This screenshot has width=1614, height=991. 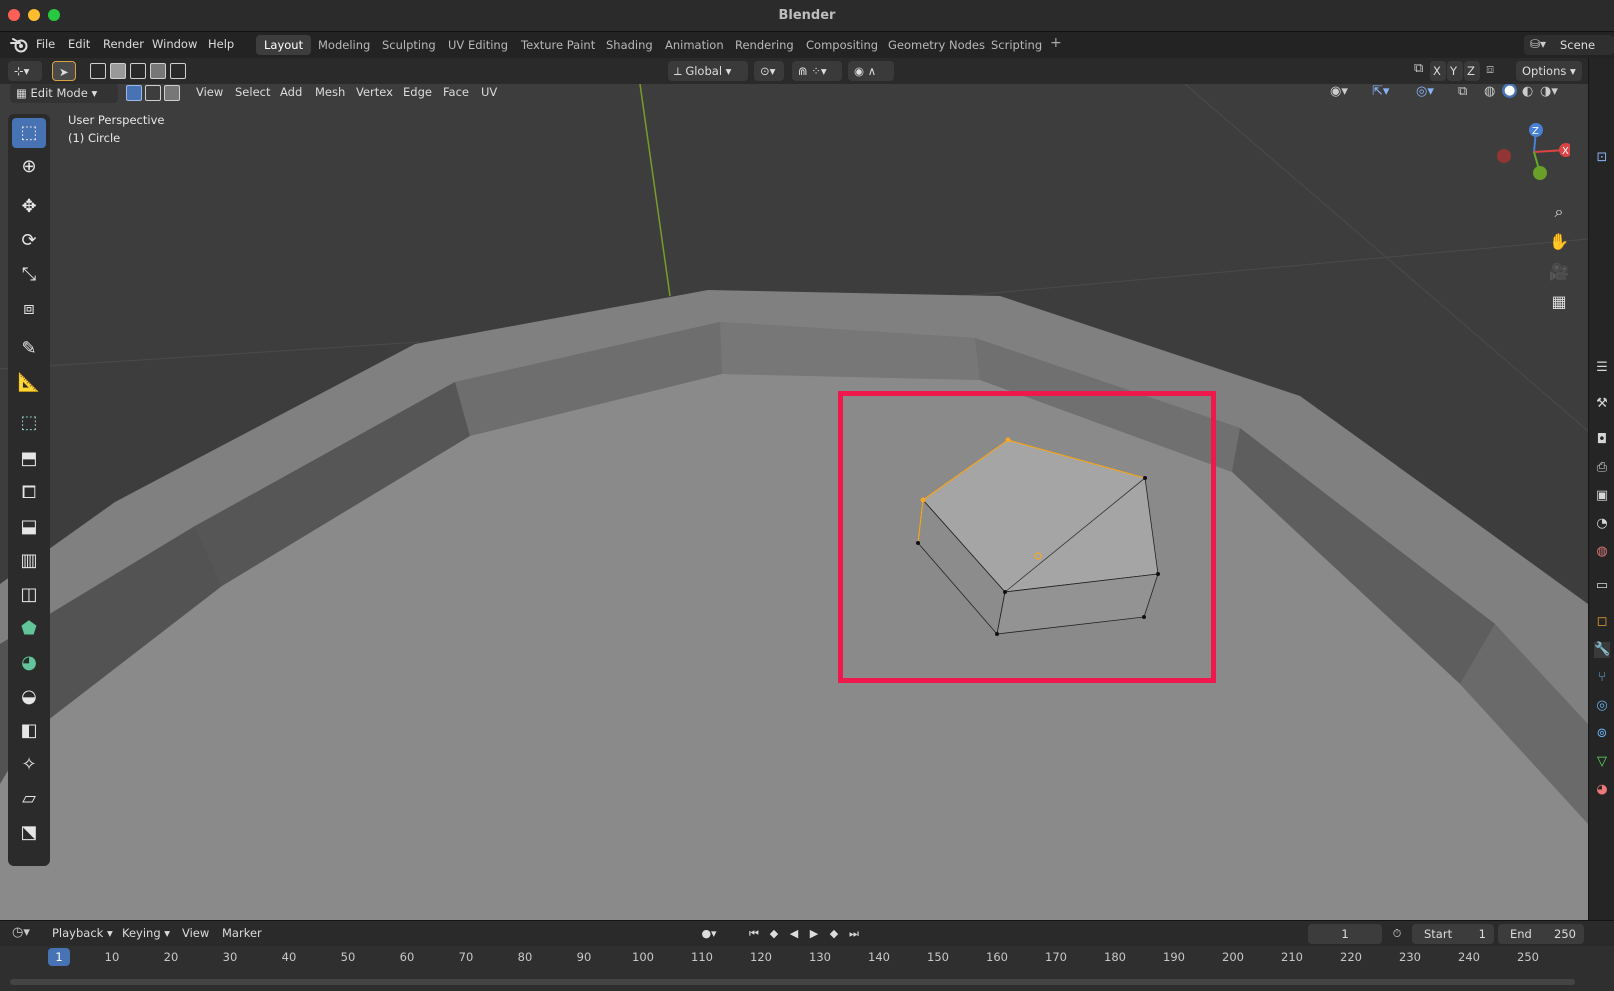 I want to click on tab-rendering: Rendering, so click(x=764, y=45).